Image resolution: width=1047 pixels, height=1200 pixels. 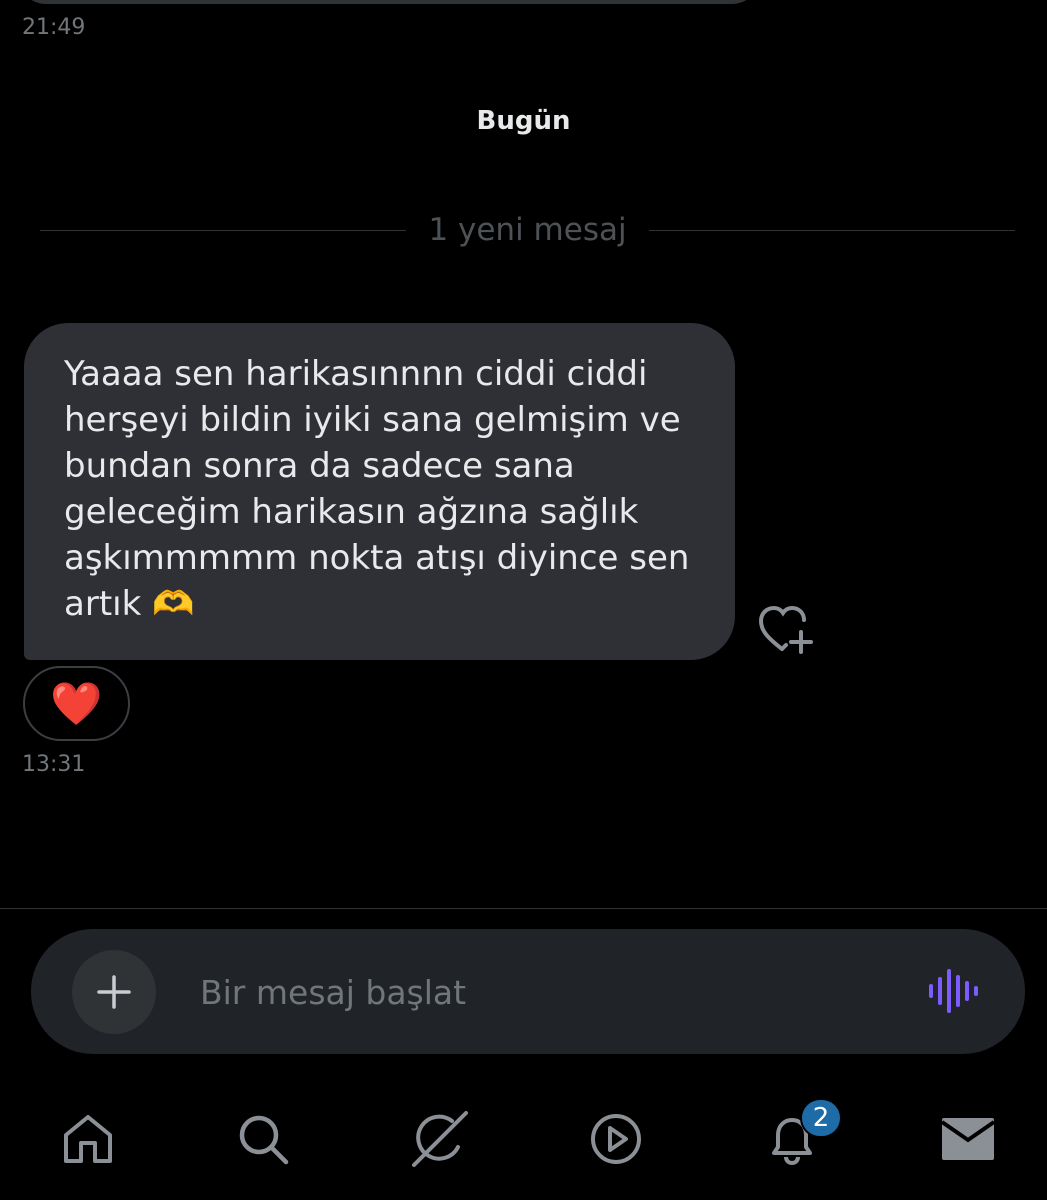 What do you see at coordinates (523, 908) in the screenshot?
I see `composer-divider` at bounding box center [523, 908].